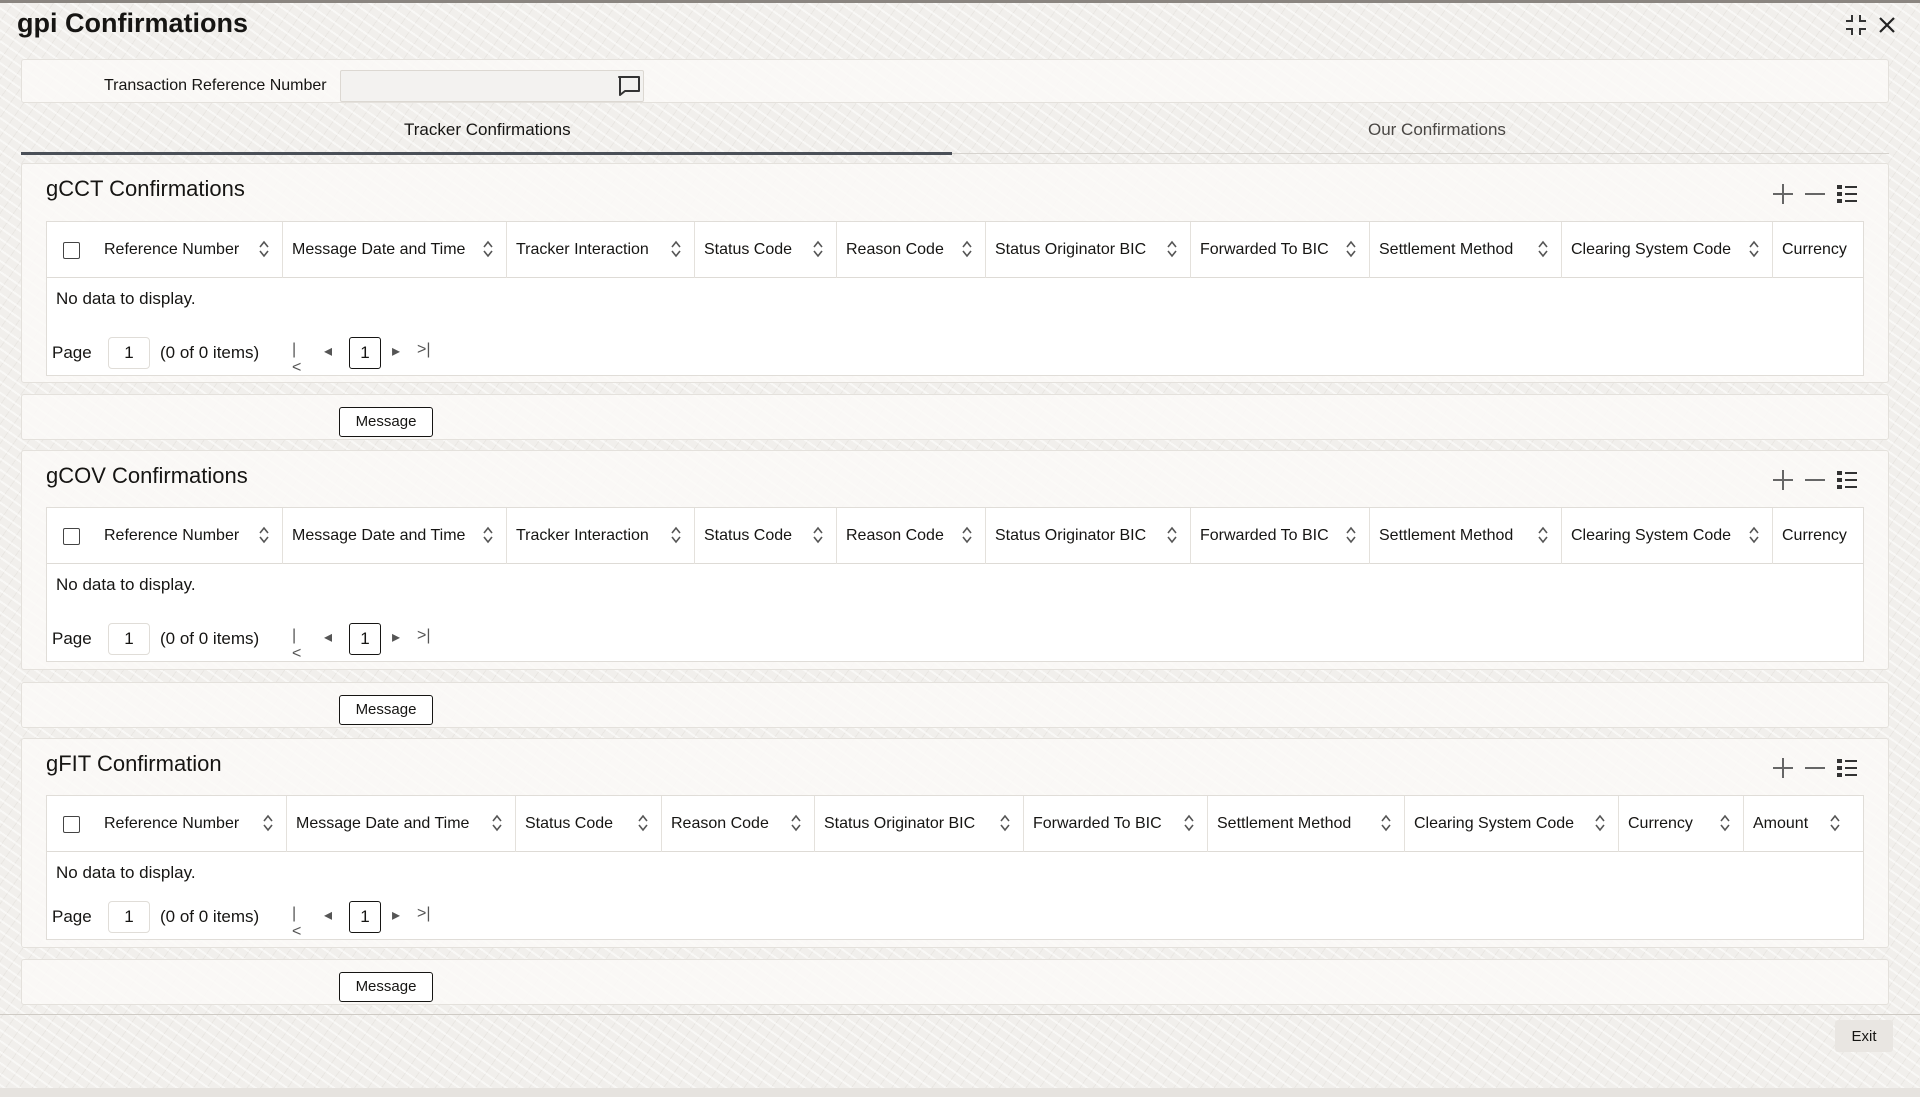 The image size is (1920, 1097). I want to click on close-icon, so click(1887, 25).